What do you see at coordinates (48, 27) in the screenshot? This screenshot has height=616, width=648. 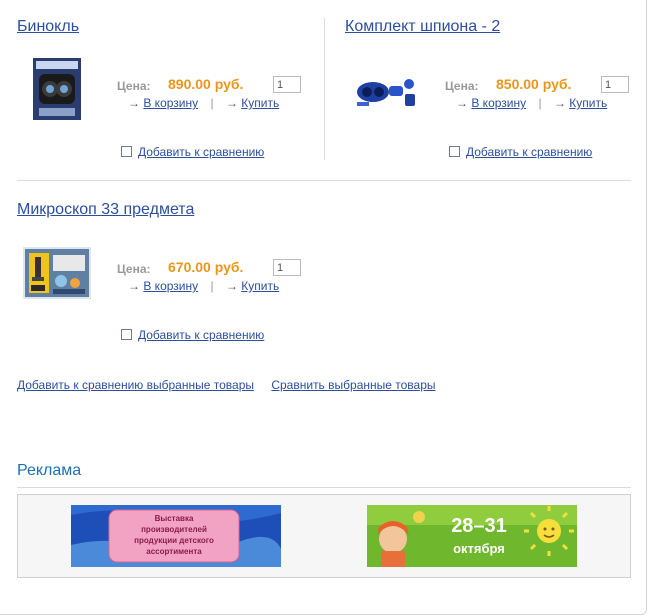 I see `product-title-link: Бинокль` at bounding box center [48, 27].